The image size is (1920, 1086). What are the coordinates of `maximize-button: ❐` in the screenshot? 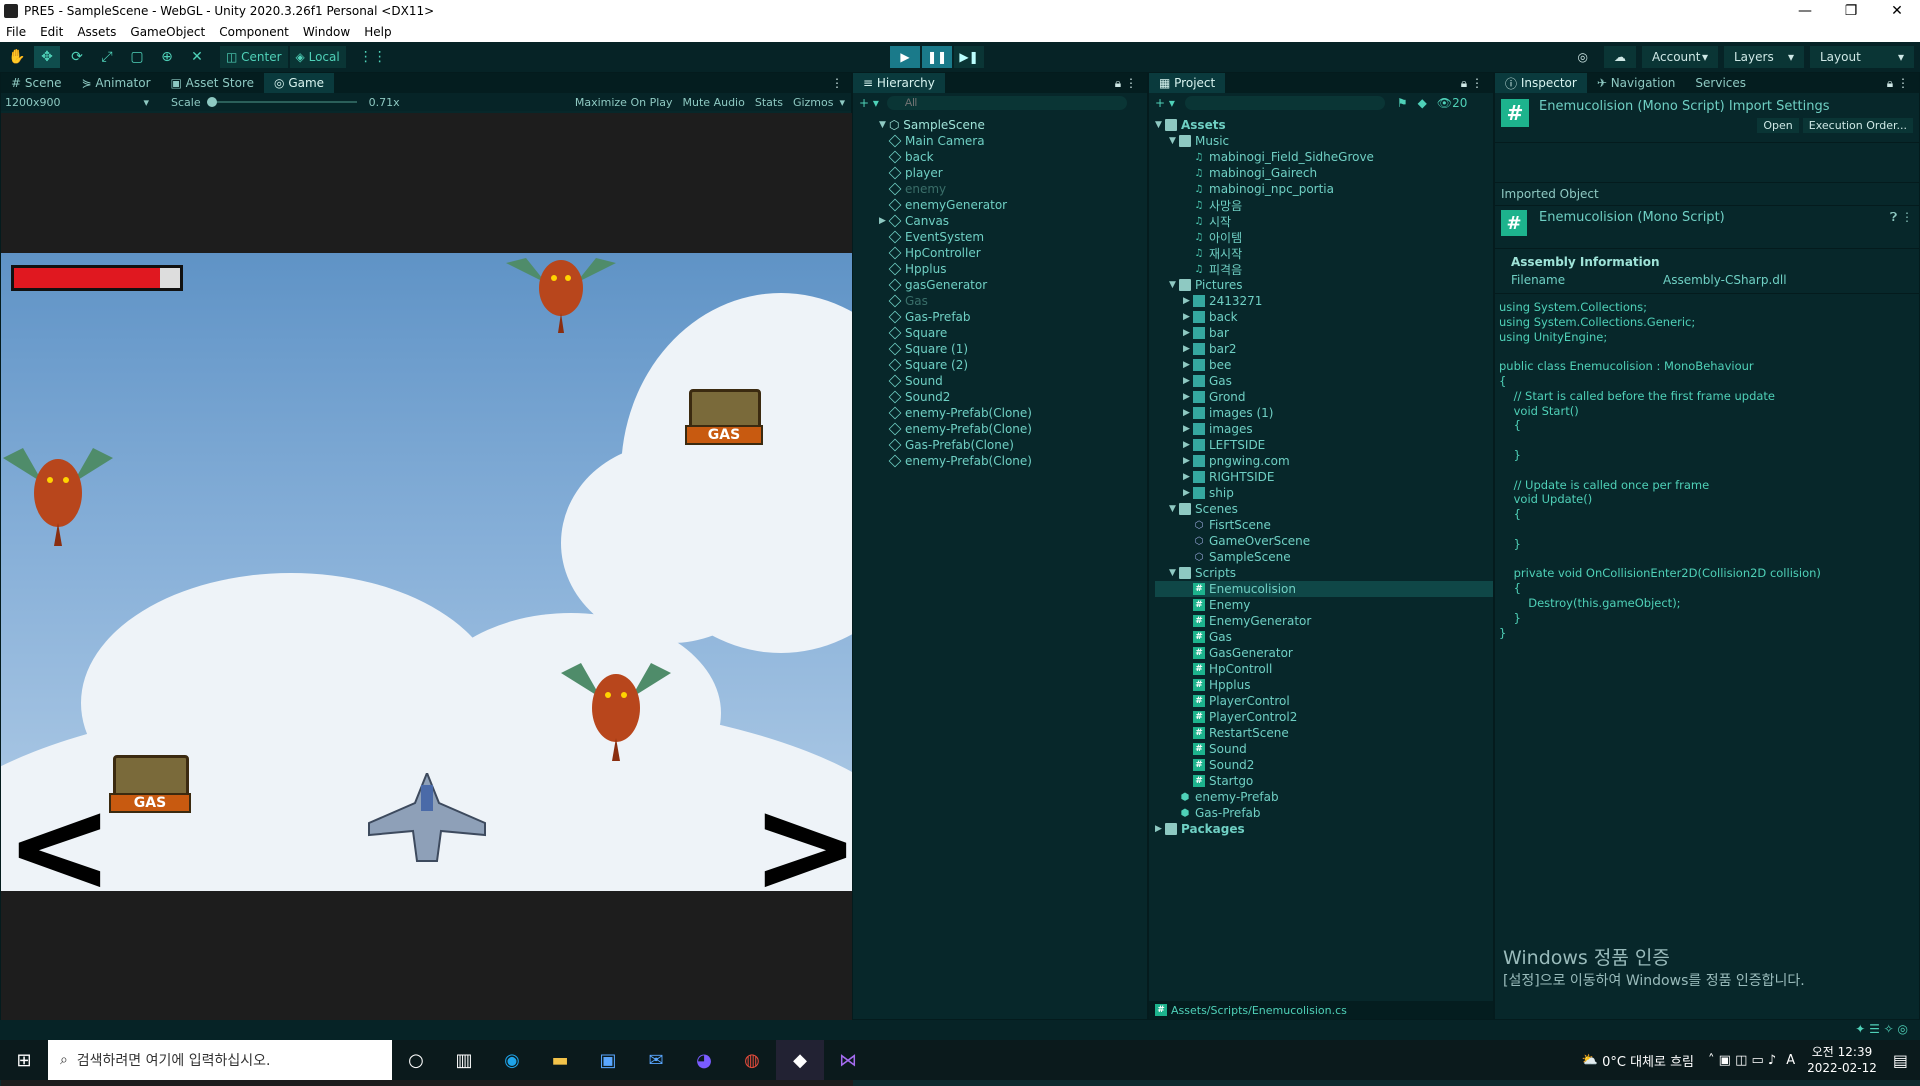 It's located at (1851, 11).